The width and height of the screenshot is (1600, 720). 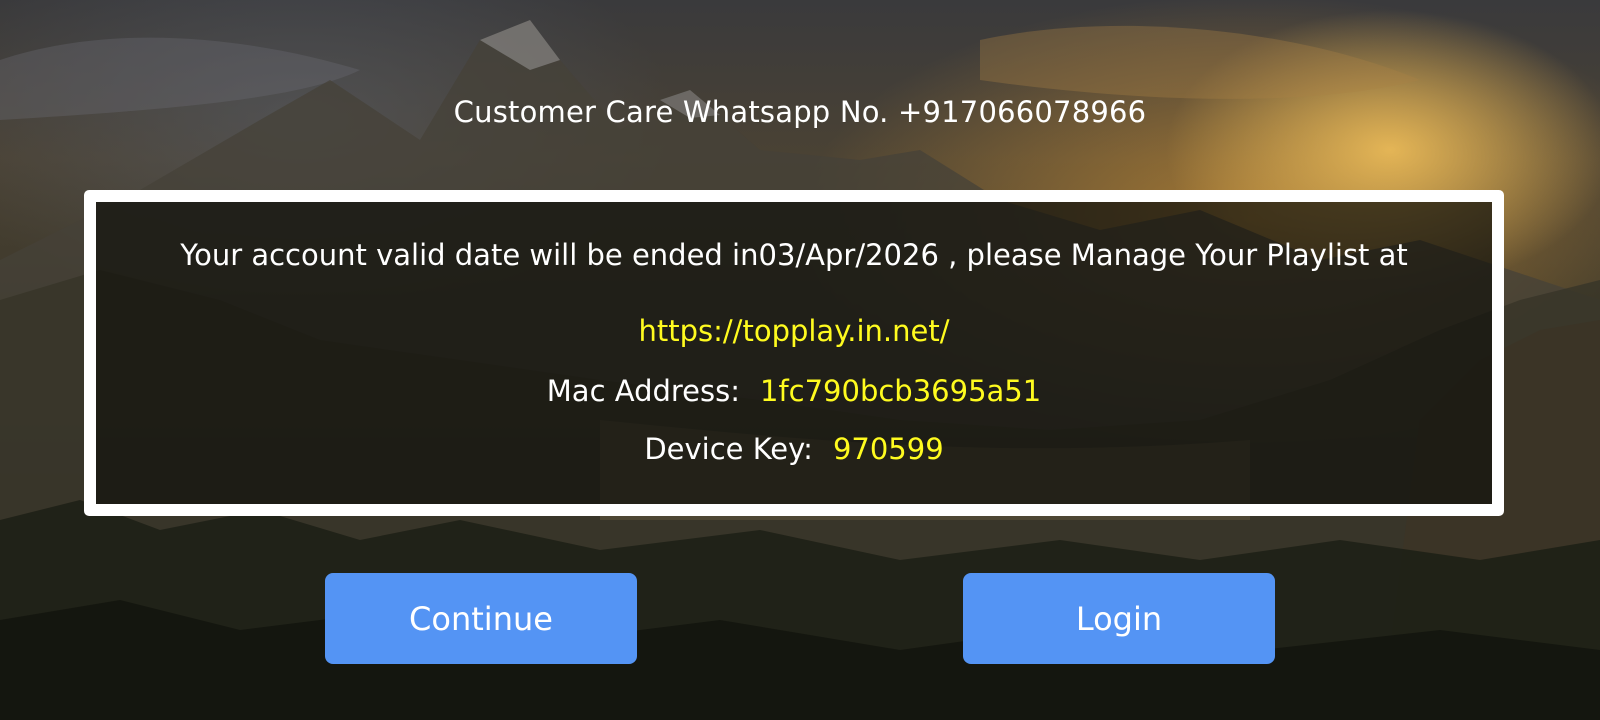 What do you see at coordinates (481, 618) in the screenshot?
I see `continue-button: Continue` at bounding box center [481, 618].